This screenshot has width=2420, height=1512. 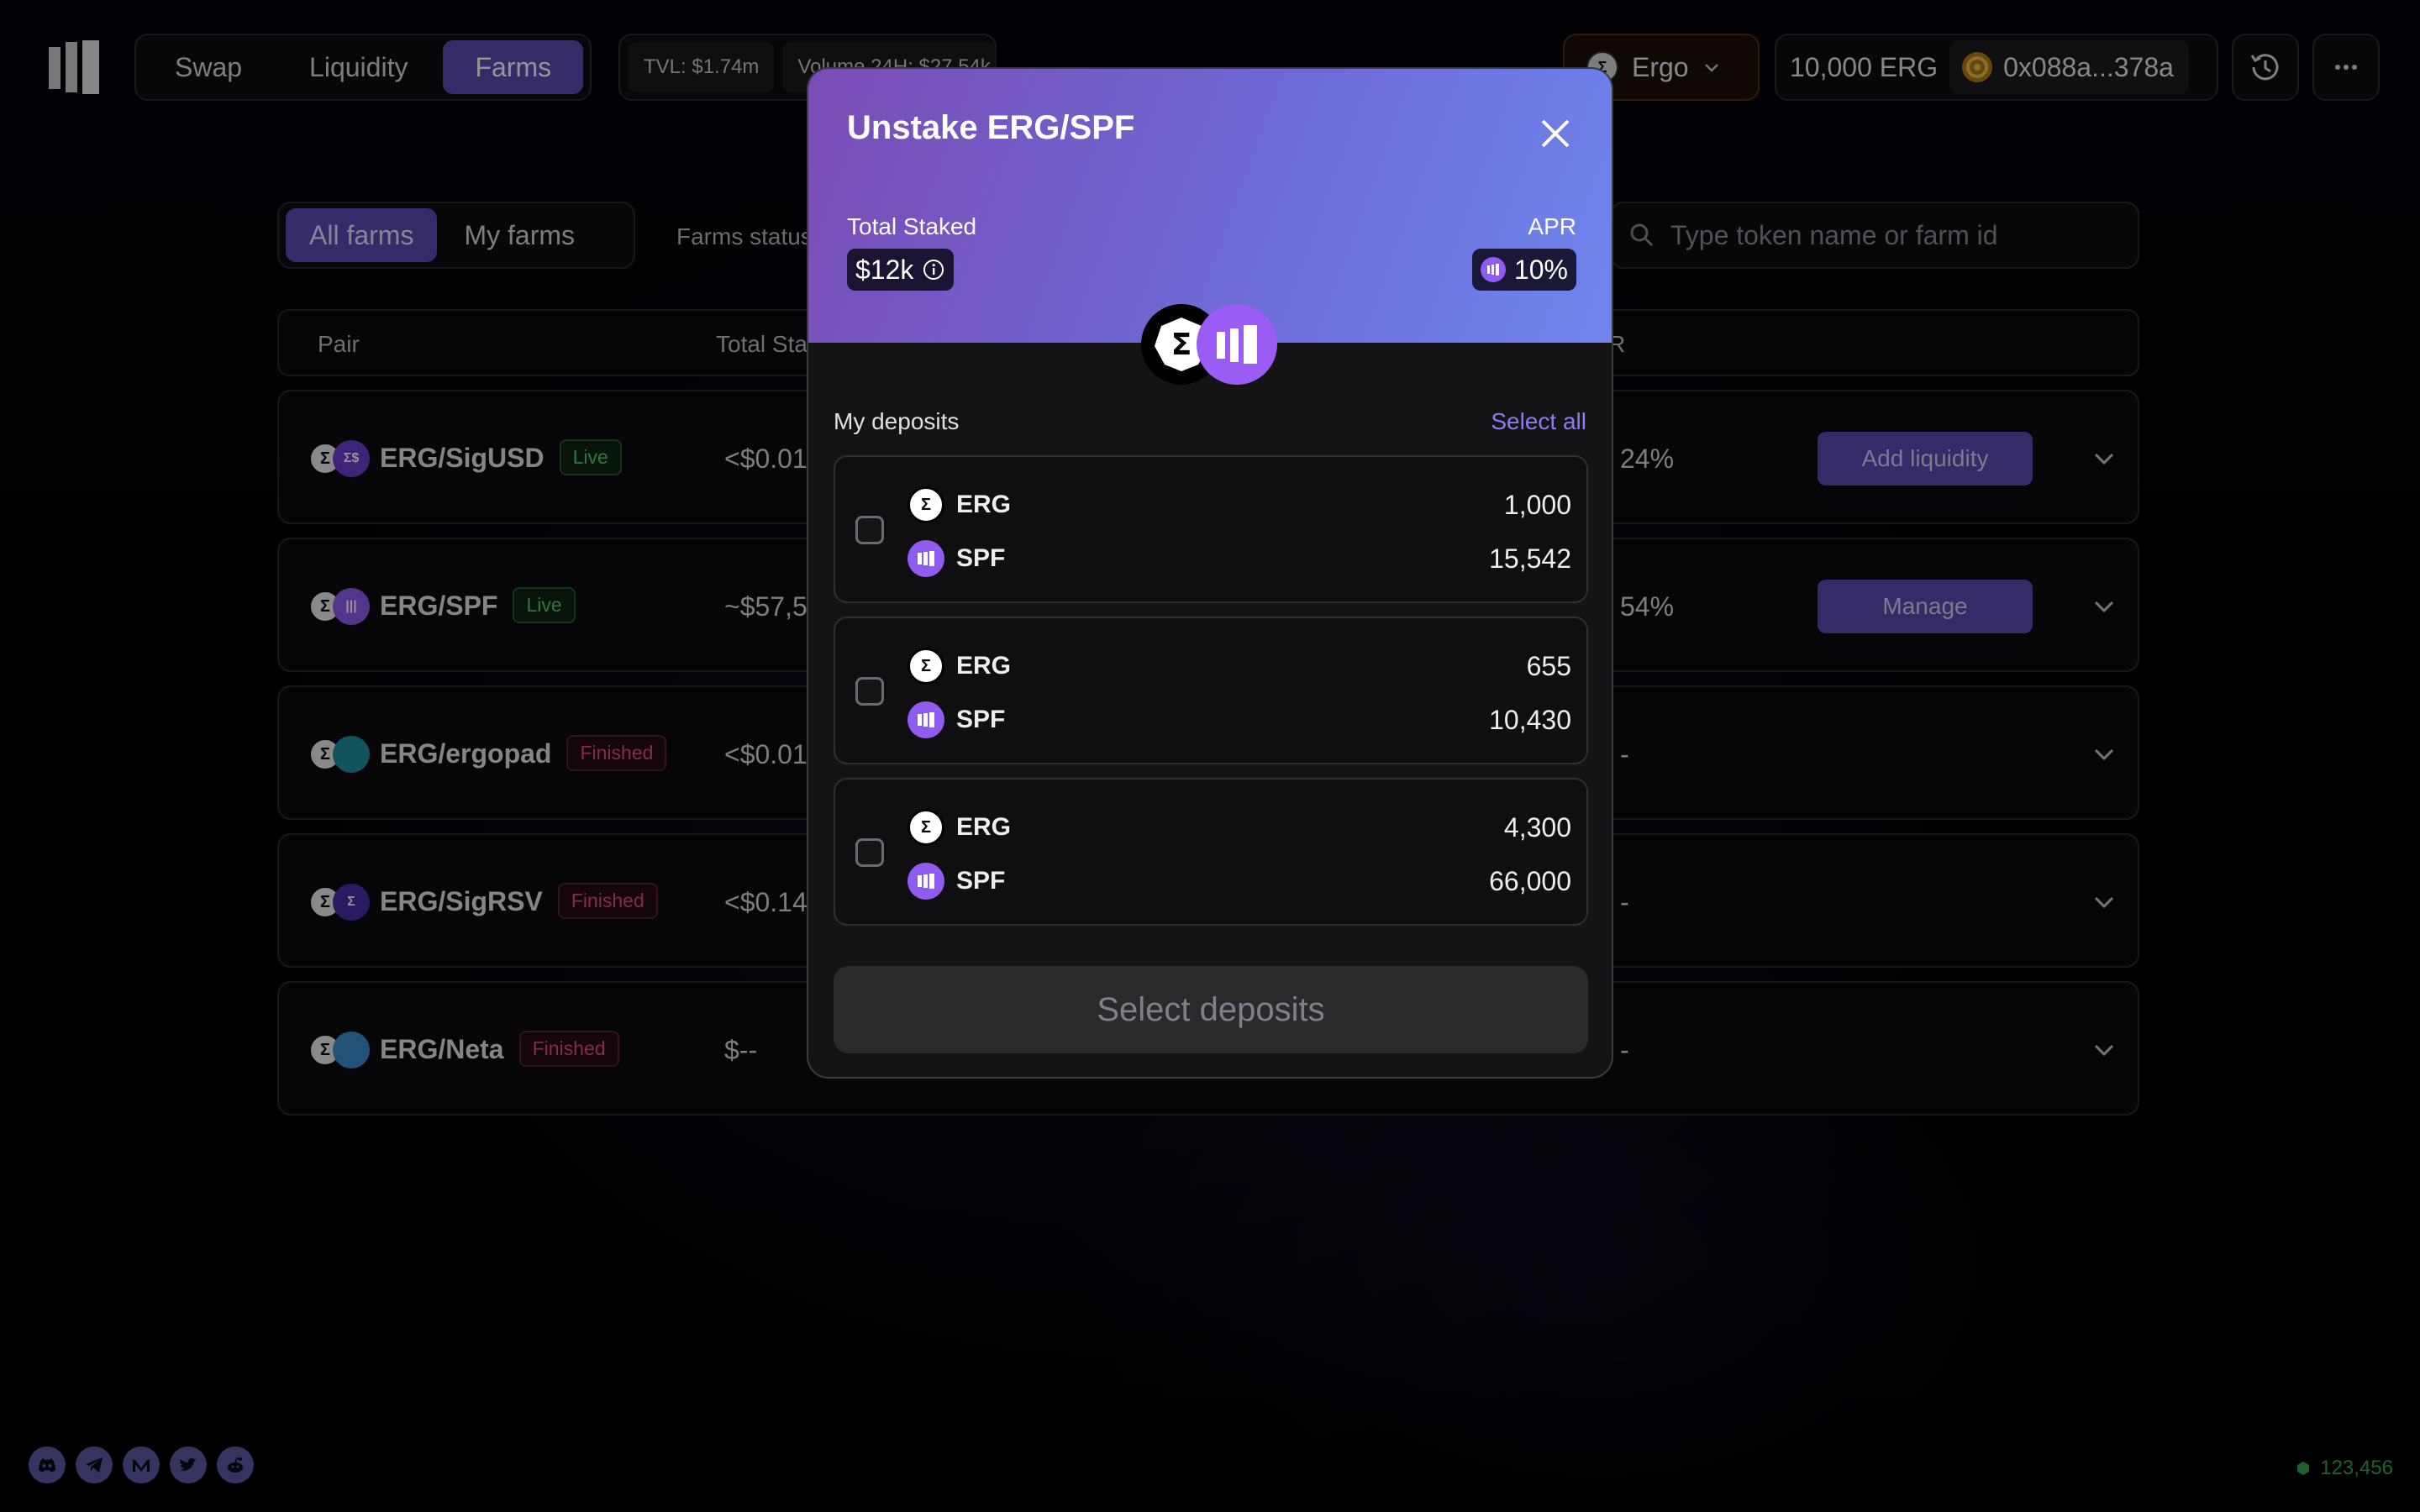 What do you see at coordinates (1537, 504) in the screenshot?
I see `token-amount: 1,000` at bounding box center [1537, 504].